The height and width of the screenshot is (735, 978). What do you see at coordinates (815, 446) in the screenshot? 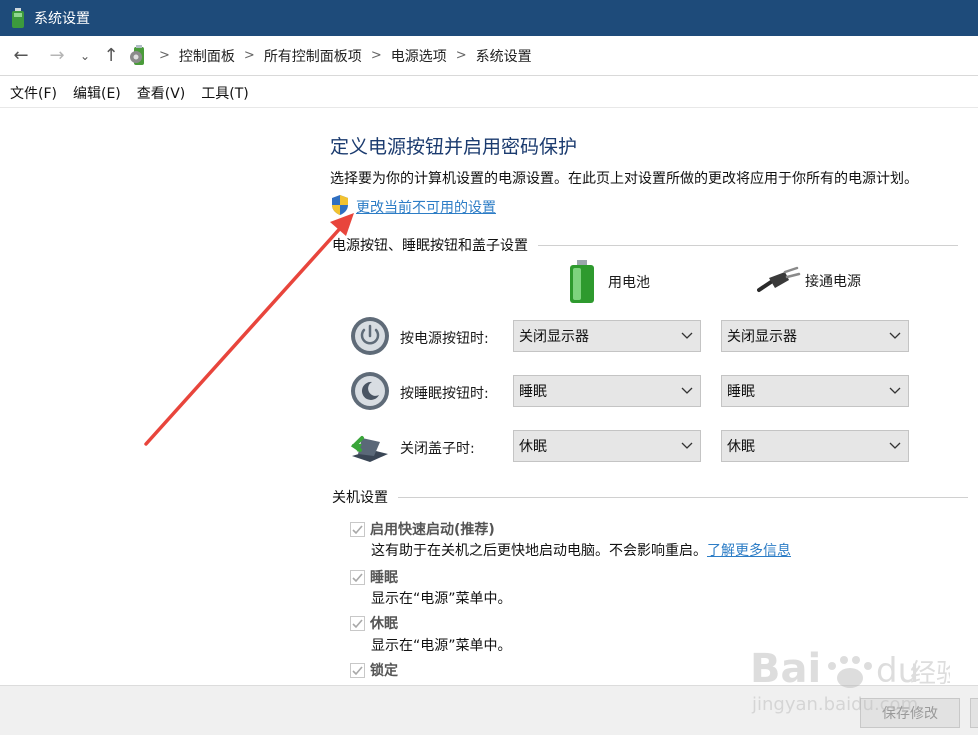
I see `close-lid-plugged-select: 休眠` at bounding box center [815, 446].